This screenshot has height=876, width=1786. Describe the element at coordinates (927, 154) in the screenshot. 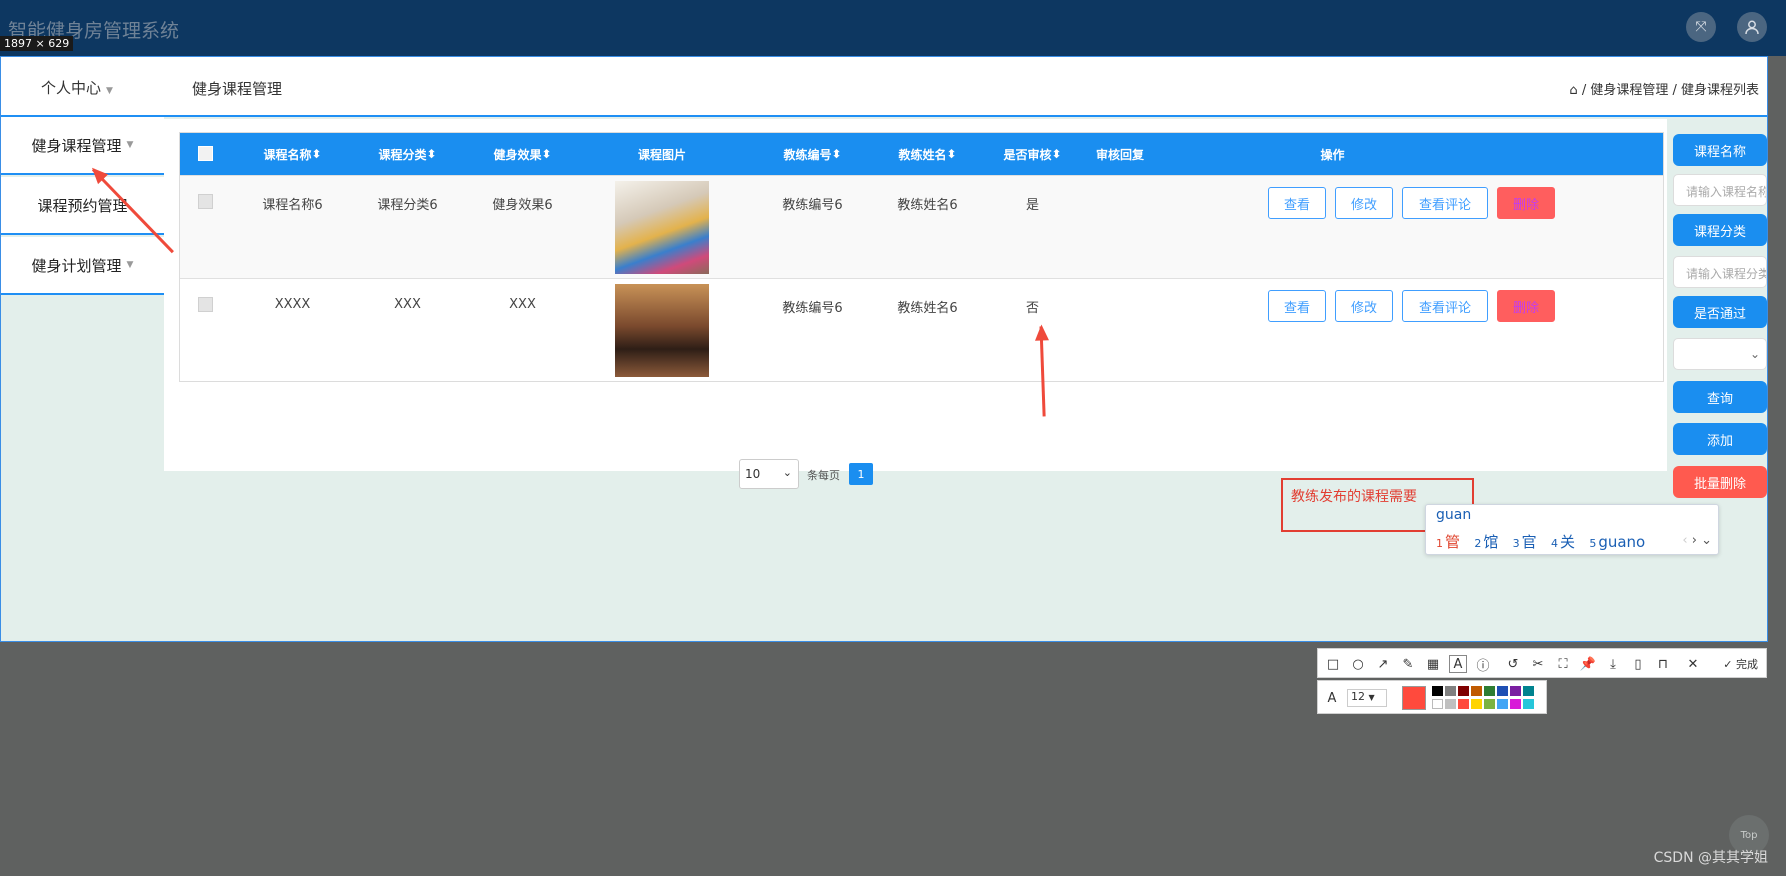

I see `column-header-coach-name: 教练姓名 ⬍` at that location.